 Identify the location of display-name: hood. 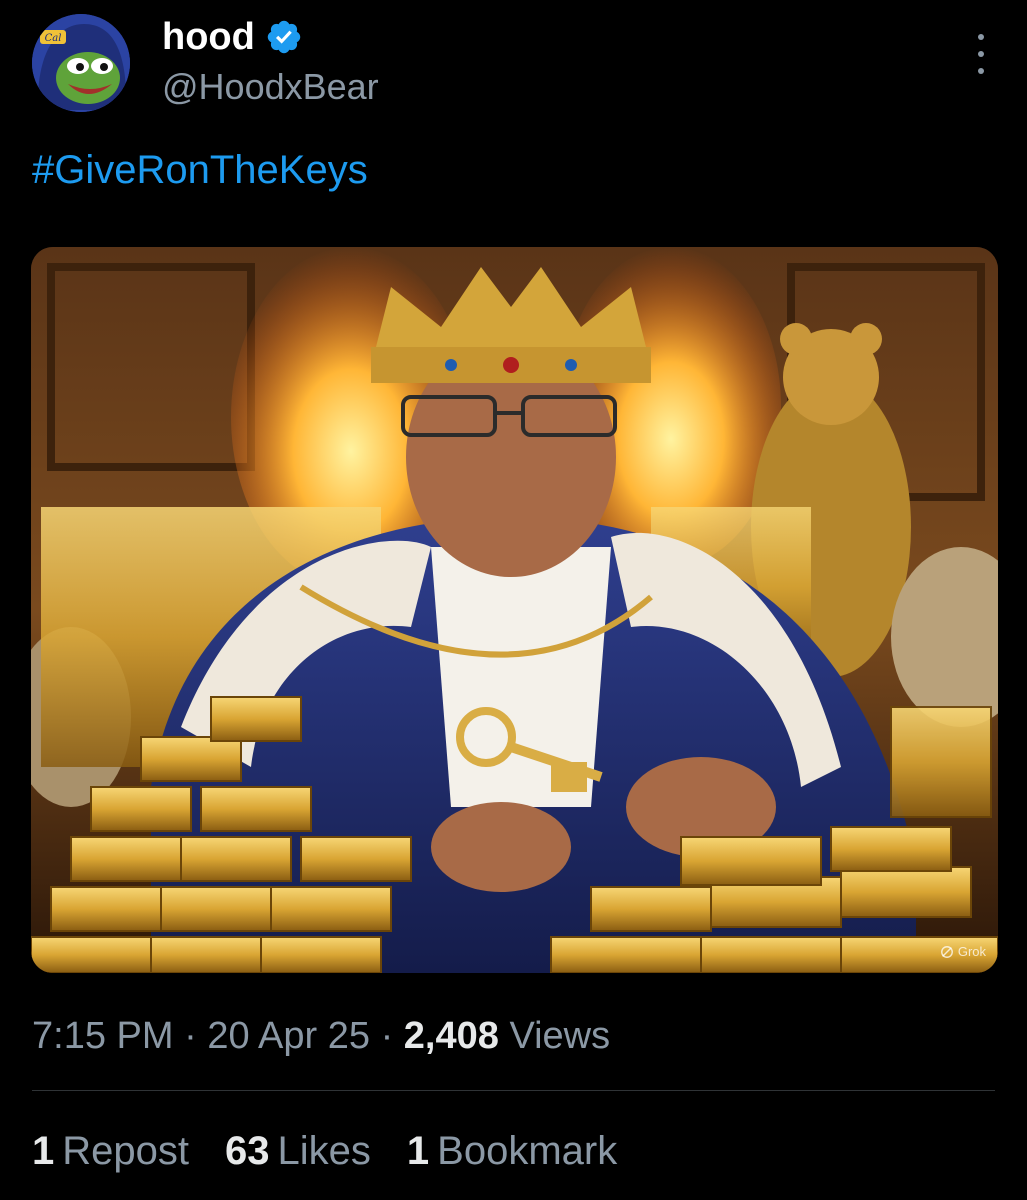
(208, 37).